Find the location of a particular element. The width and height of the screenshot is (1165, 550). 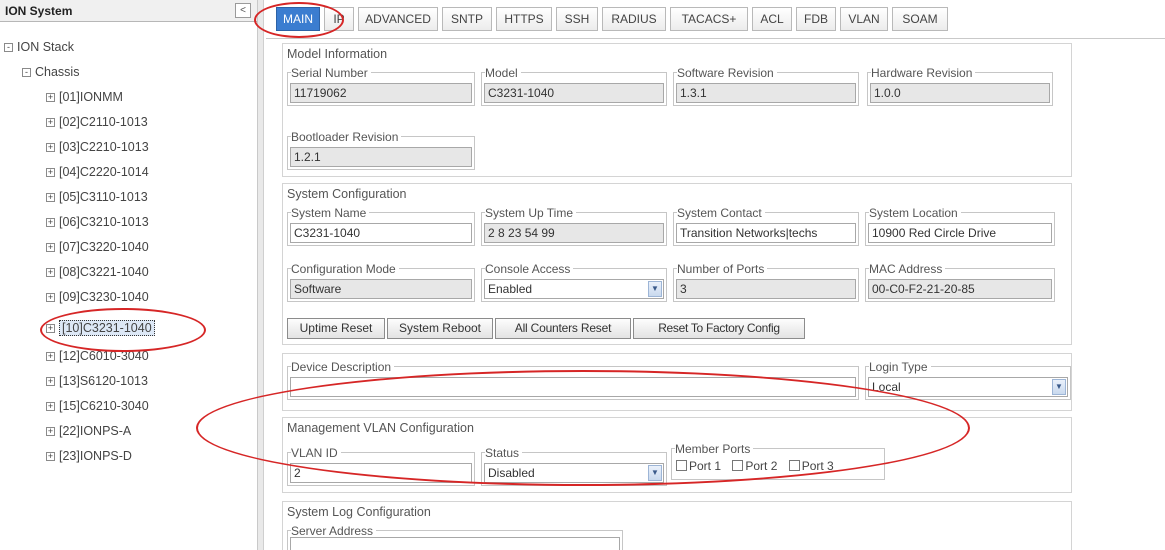

tree-node-slot-12: + [12]C6010-3040 is located at coordinates (97, 356).